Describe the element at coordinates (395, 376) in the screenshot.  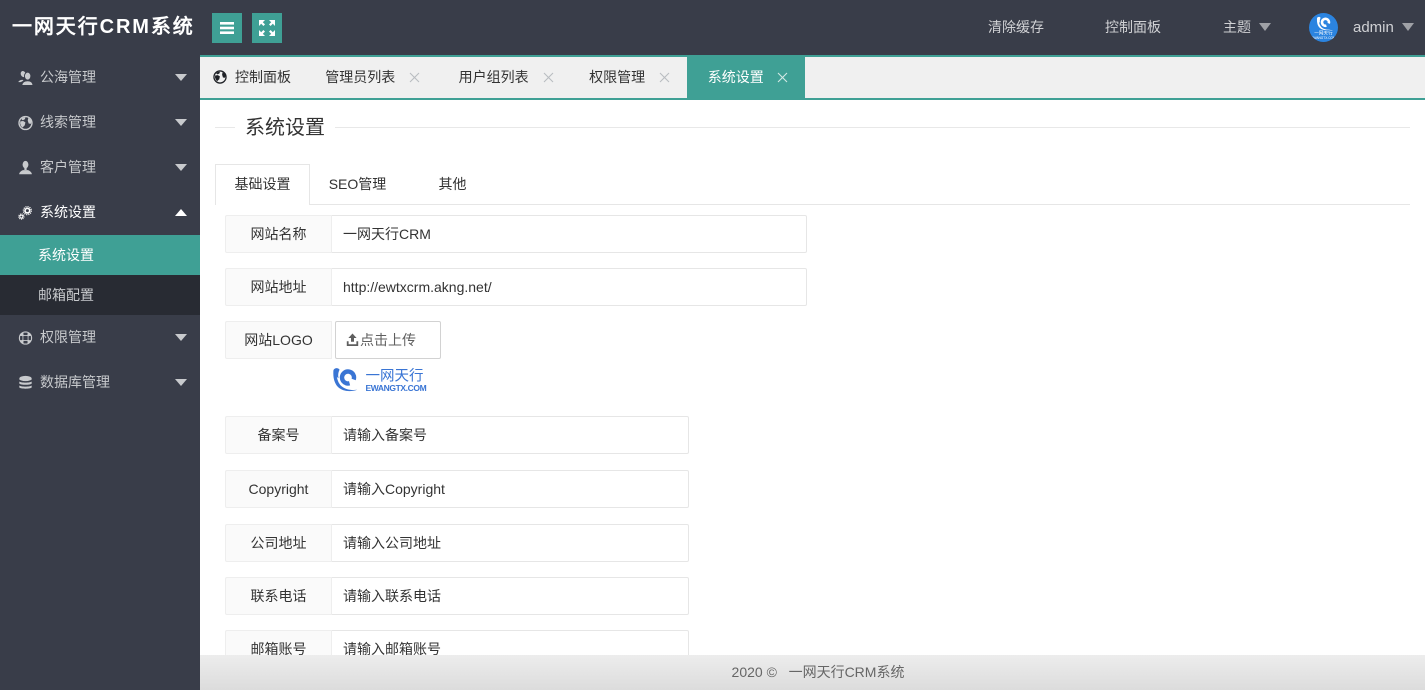
I see `svg-text: 一网天行` at that location.